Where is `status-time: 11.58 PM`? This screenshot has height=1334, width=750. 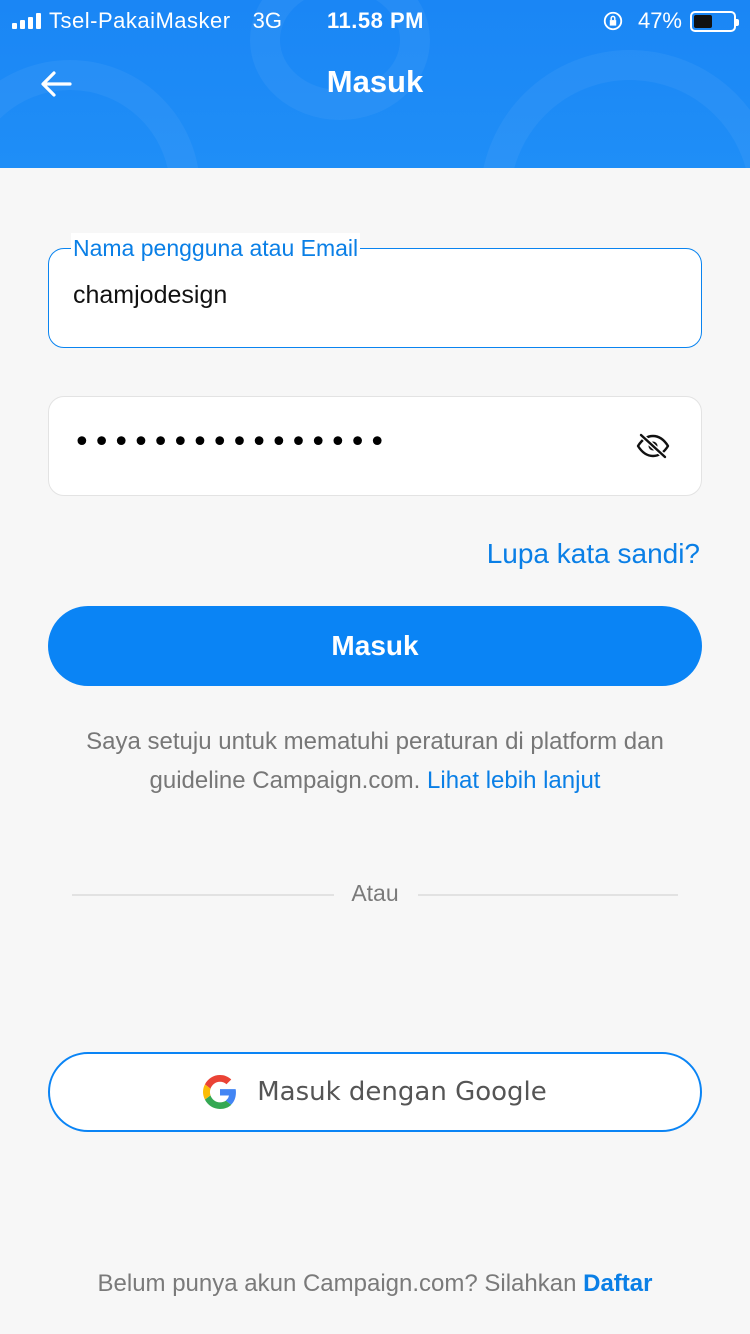
status-time: 11.58 PM is located at coordinates (375, 20).